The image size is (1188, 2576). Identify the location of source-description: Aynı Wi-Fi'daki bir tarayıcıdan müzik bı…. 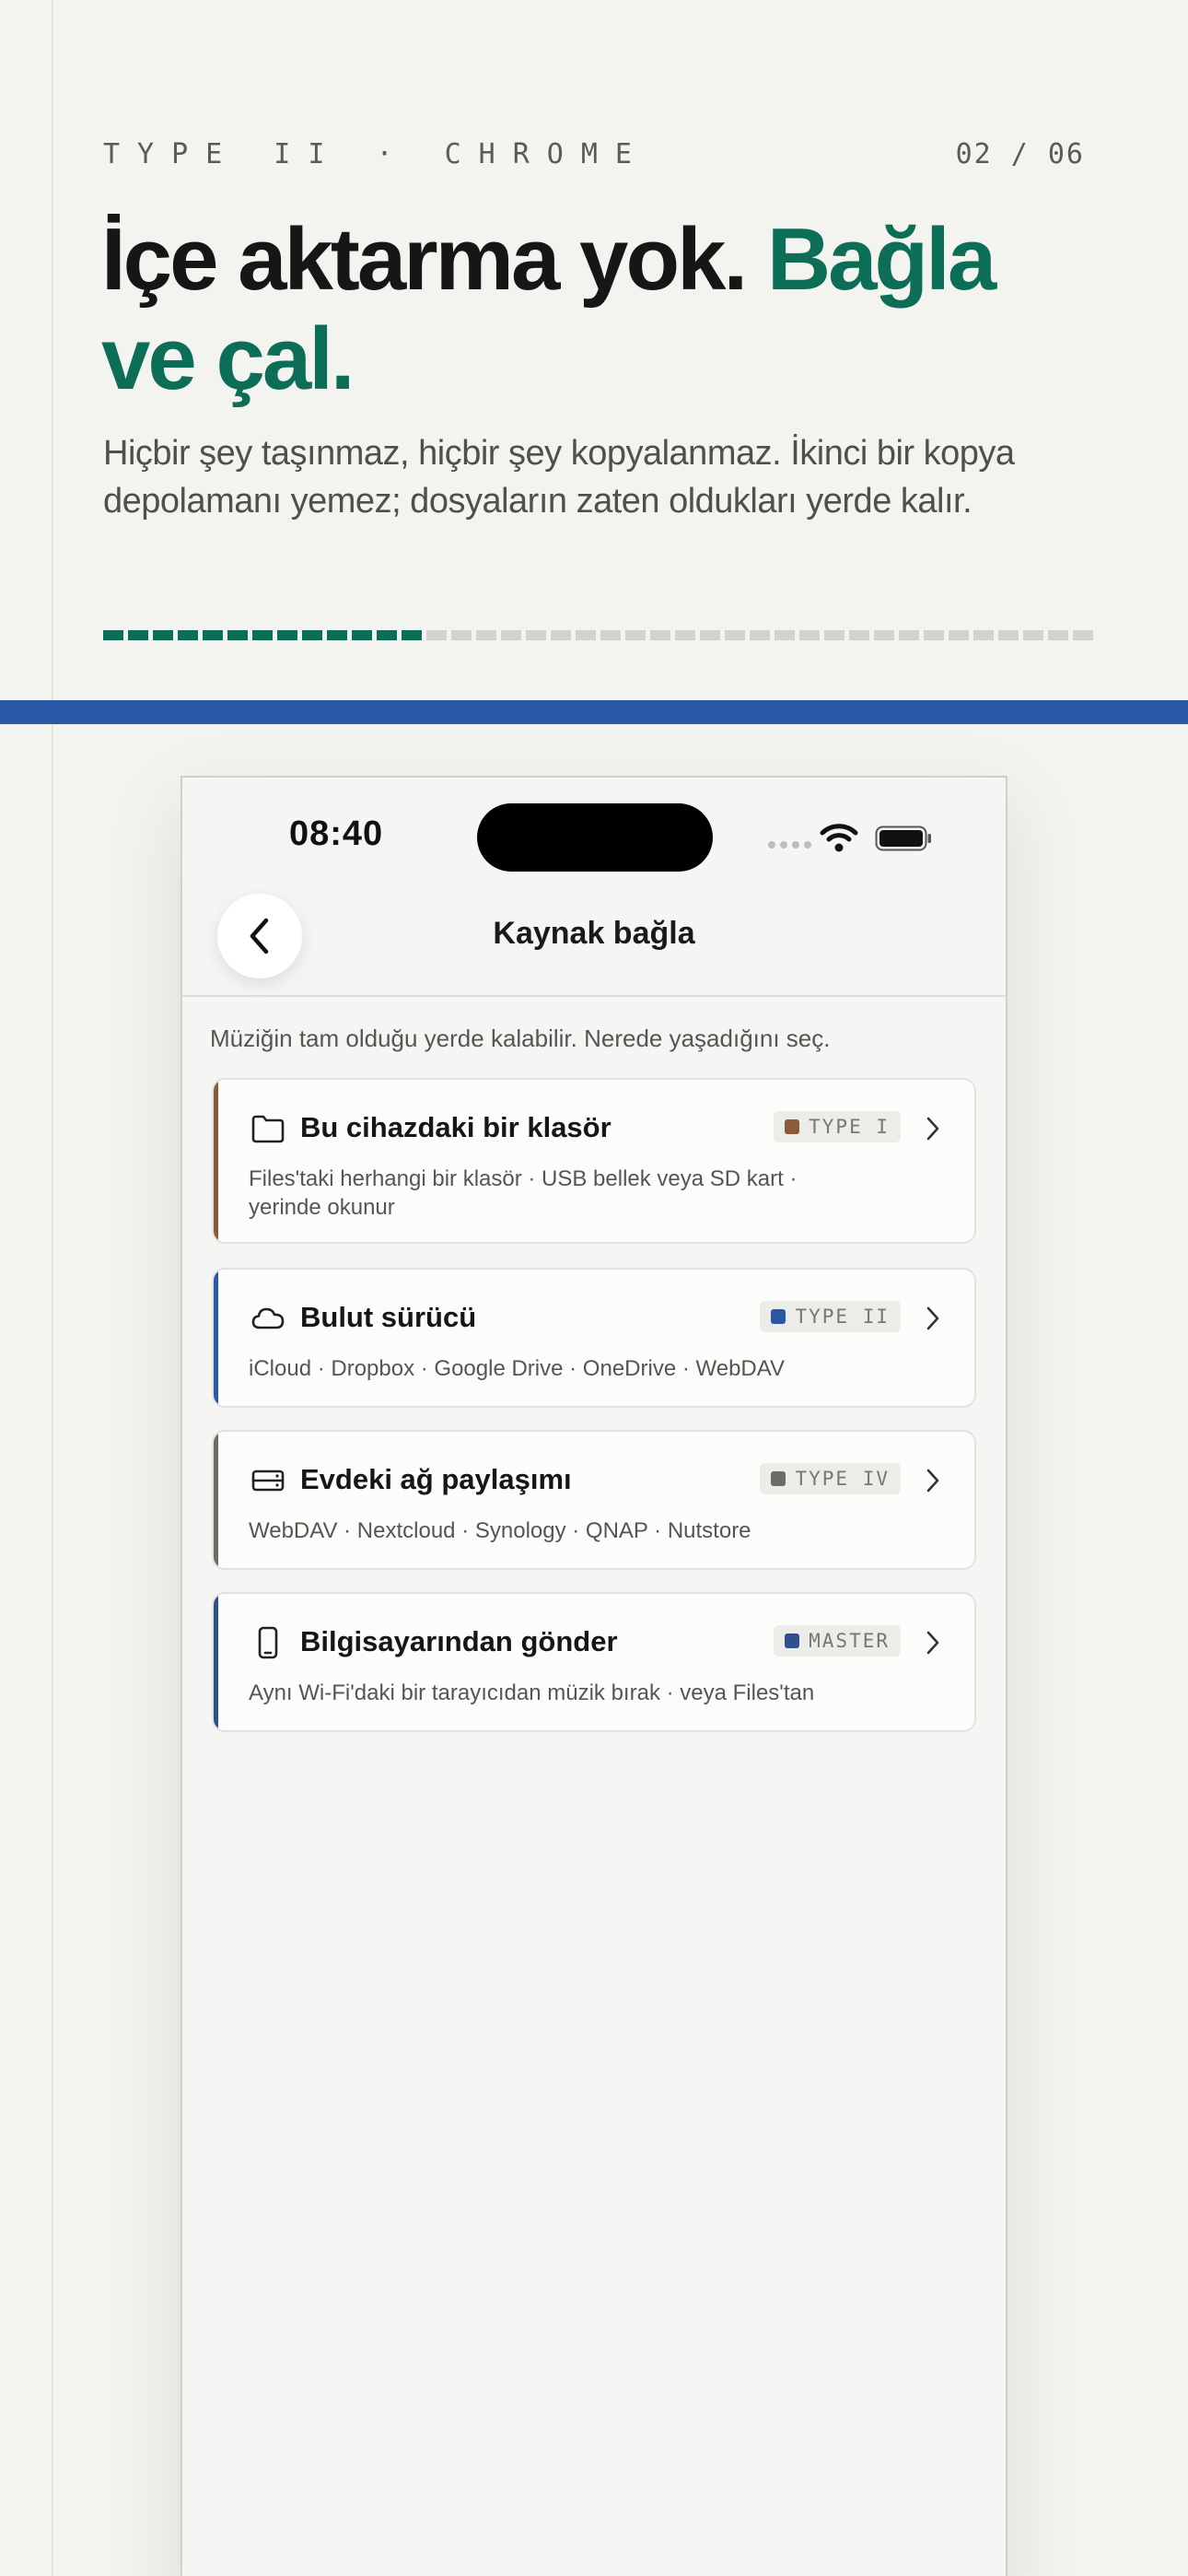
(532, 1692).